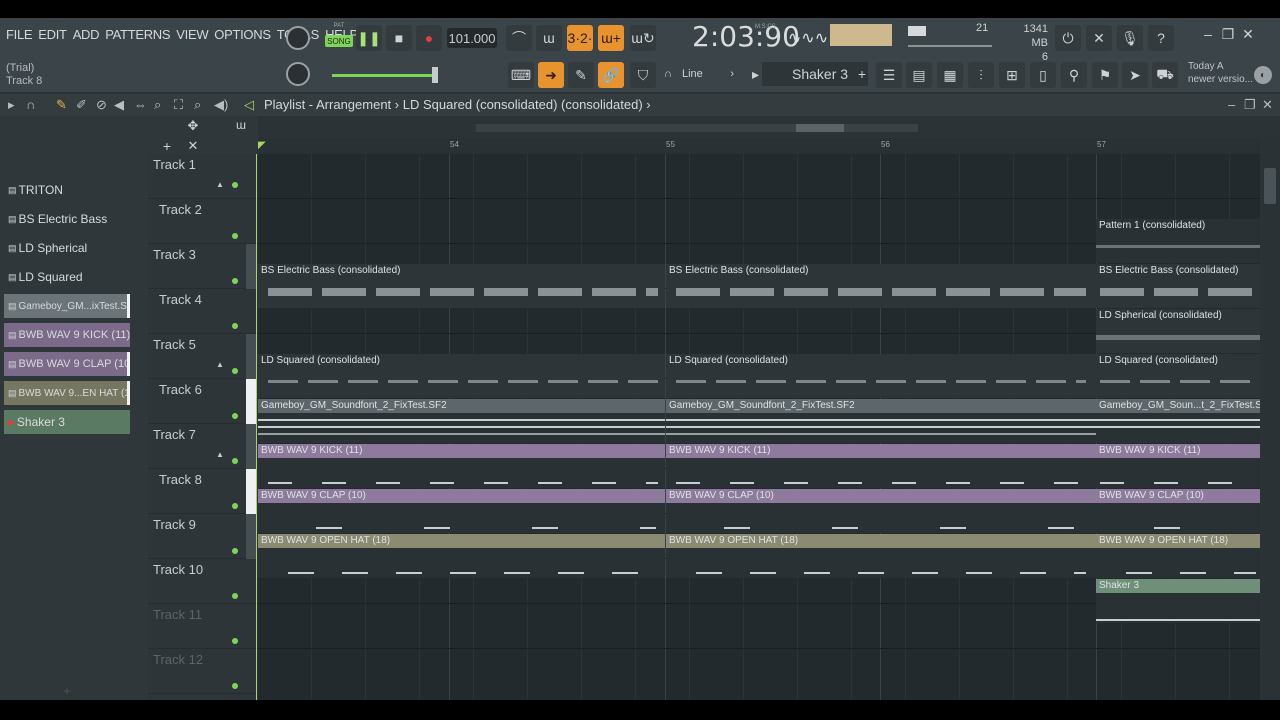  I want to click on tempo-display: 101.000, so click(472, 38).